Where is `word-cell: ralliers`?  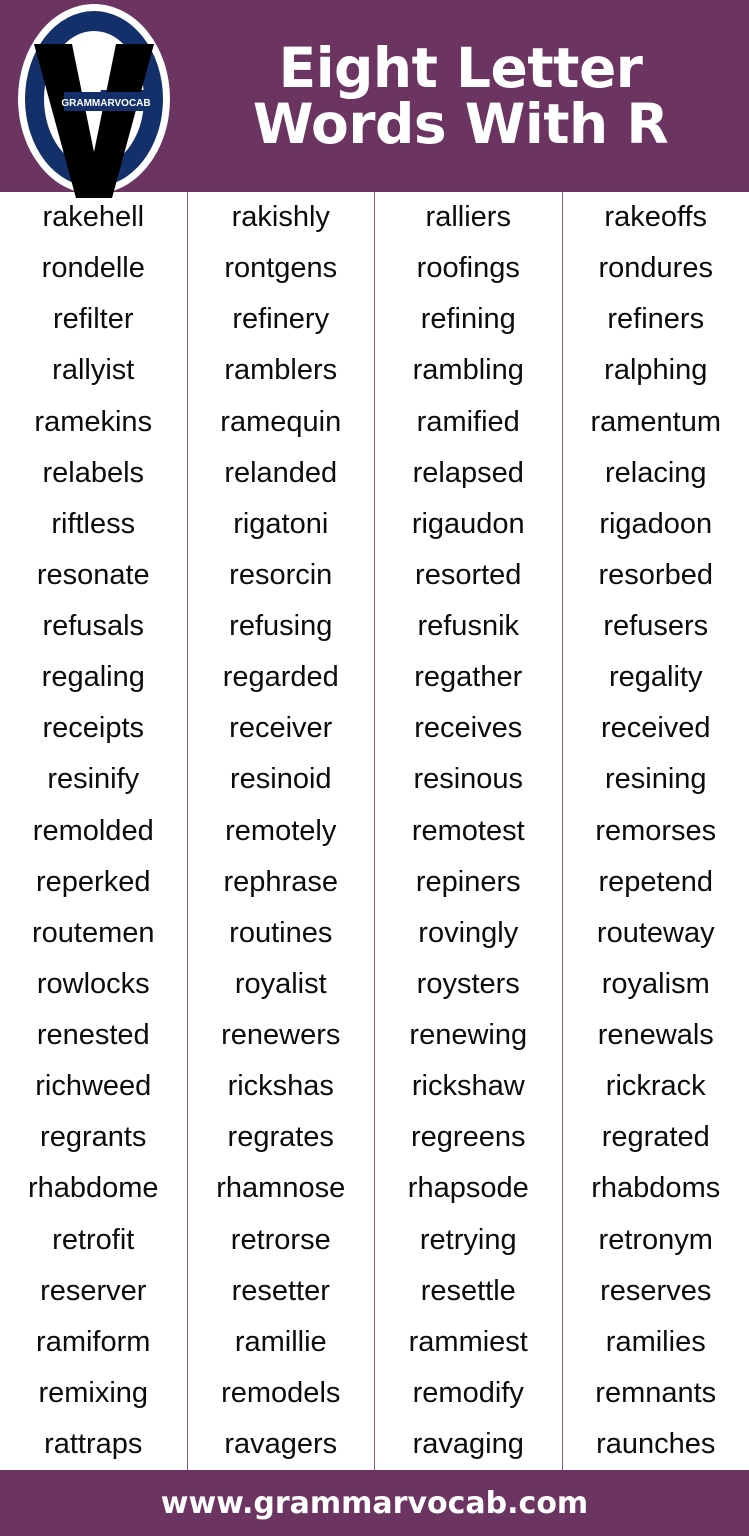
word-cell: ralliers is located at coordinates (468, 217).